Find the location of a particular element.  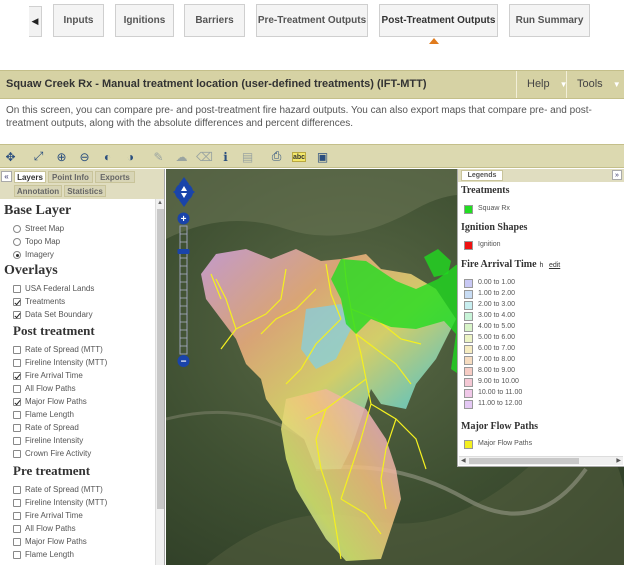

radio-imagery is located at coordinates (17, 254).